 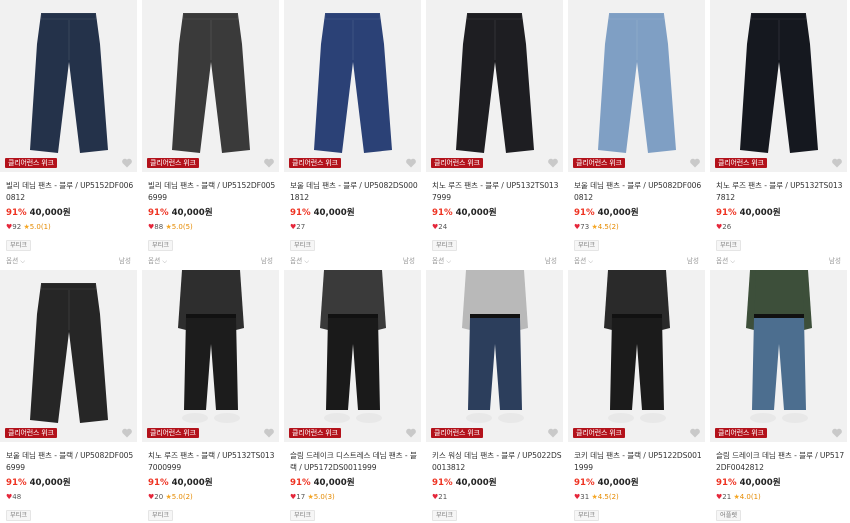 I want to click on product-name: 보울 데님 팬츠 - 블랙 / UP5082DF0056999, so click(x=68, y=462).